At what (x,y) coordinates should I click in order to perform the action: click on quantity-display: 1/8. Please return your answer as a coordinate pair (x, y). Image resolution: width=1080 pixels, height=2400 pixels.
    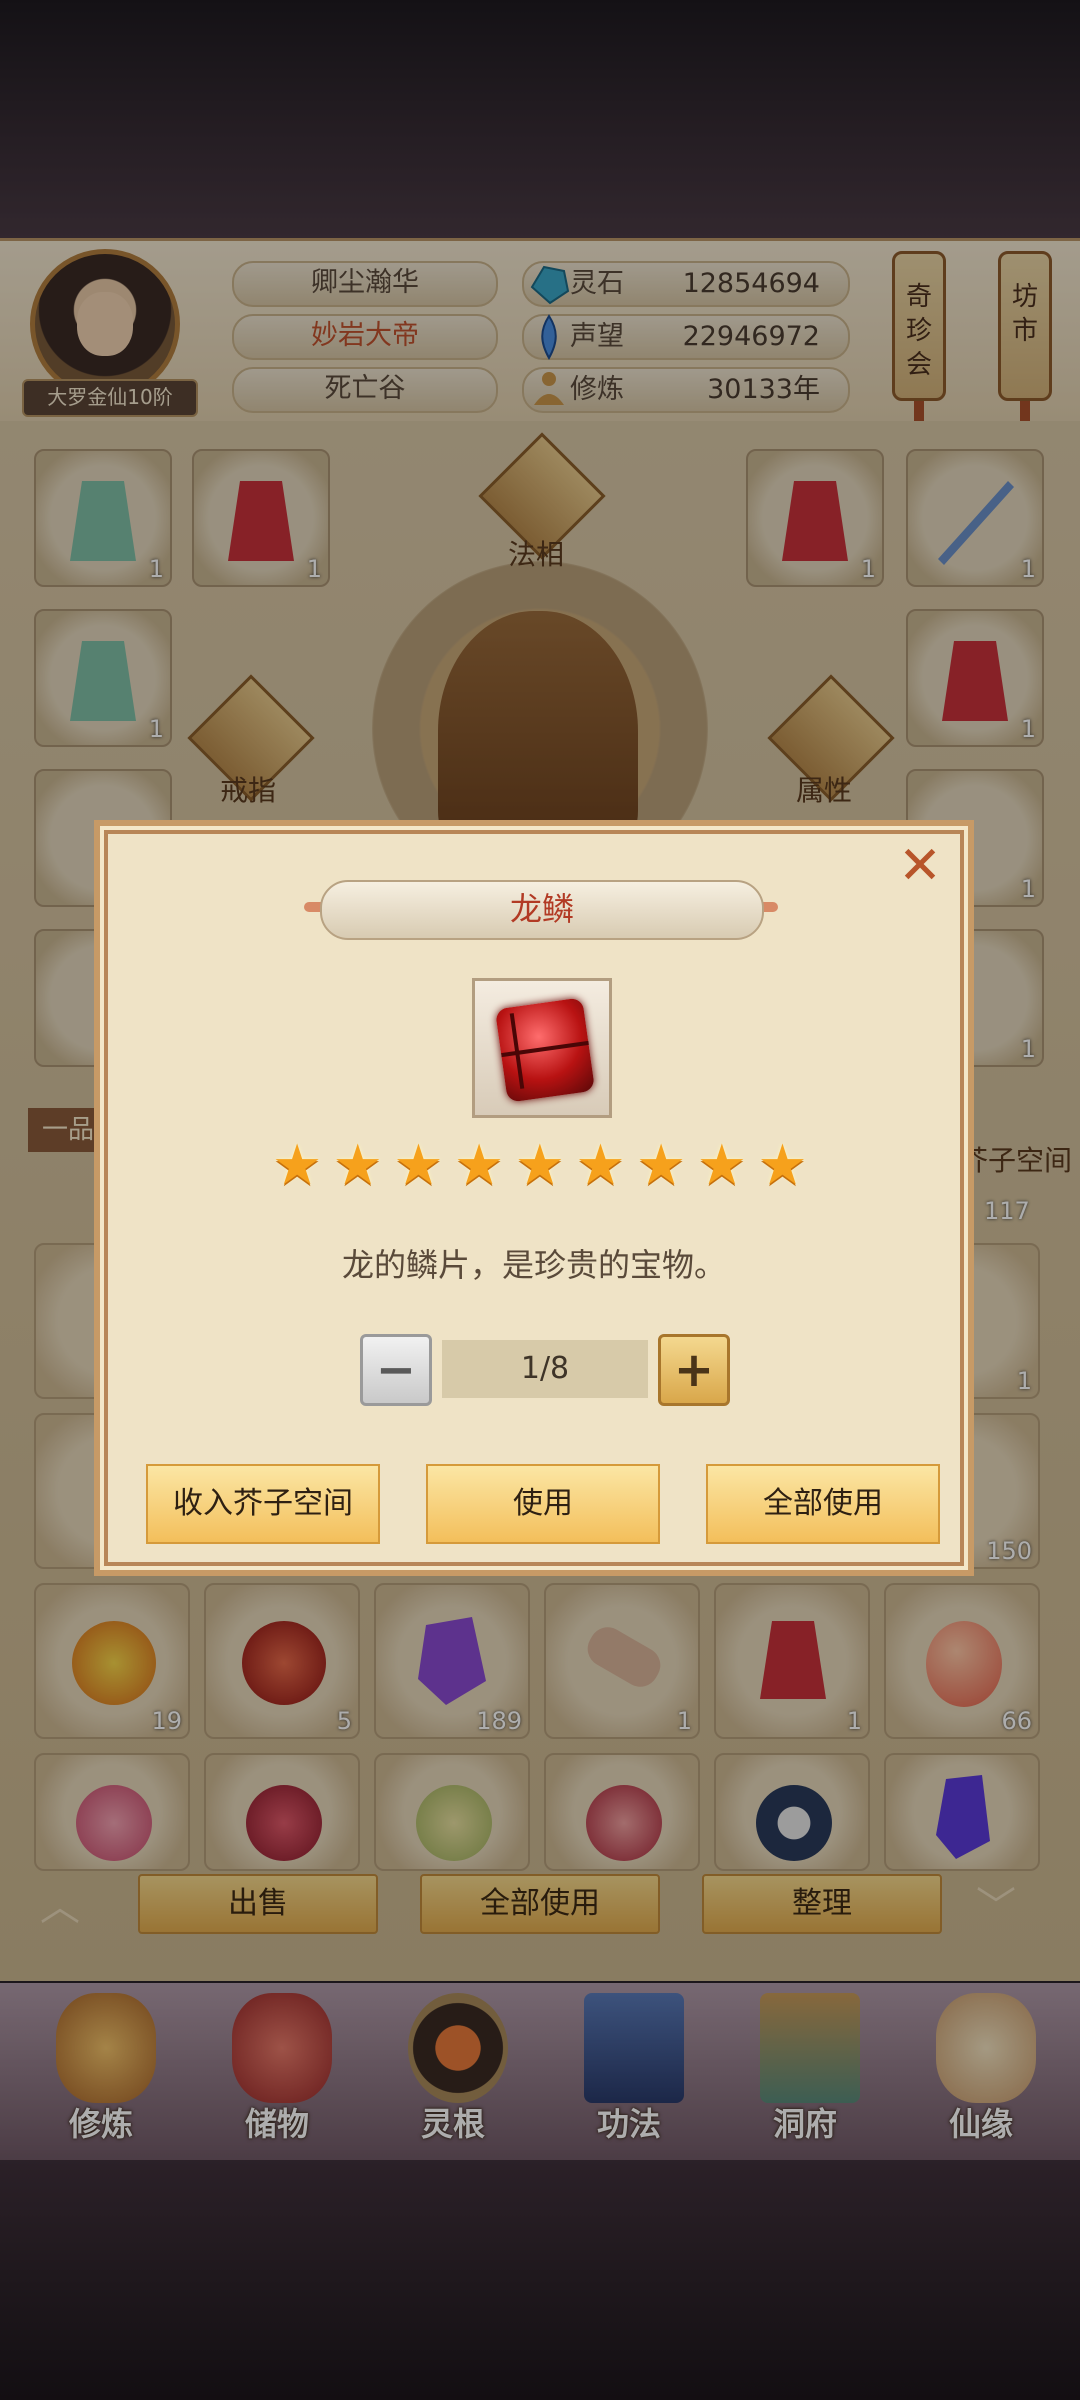
    Looking at the image, I should click on (545, 1369).